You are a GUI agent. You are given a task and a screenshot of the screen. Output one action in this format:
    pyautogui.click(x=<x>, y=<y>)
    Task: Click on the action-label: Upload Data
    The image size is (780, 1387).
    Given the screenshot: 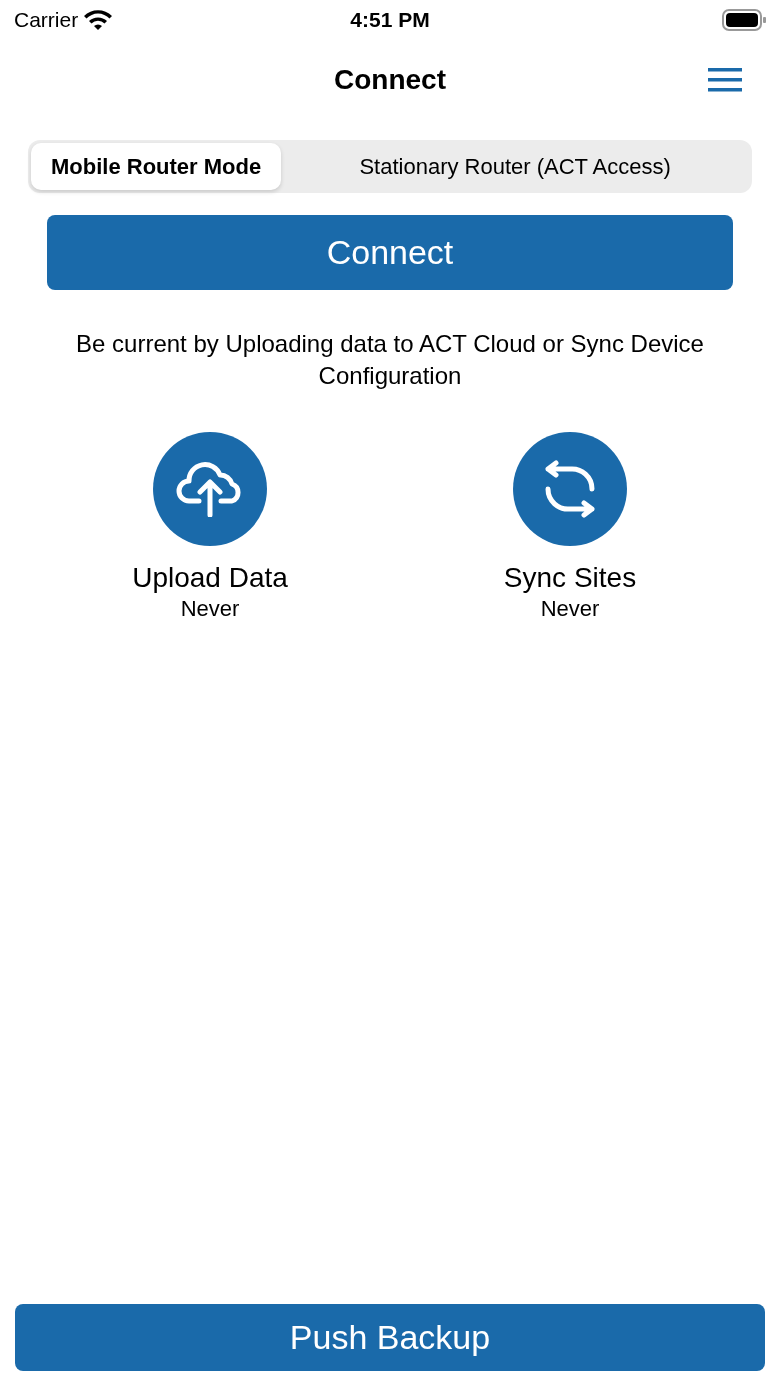 What is the action you would take?
    pyautogui.click(x=210, y=578)
    